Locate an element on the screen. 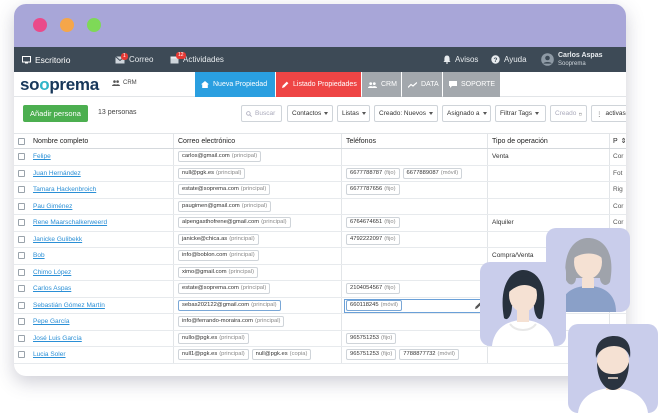 The width and height of the screenshot is (658, 413). email-chip: null1@pgk.es (principal) is located at coordinates (213, 355).